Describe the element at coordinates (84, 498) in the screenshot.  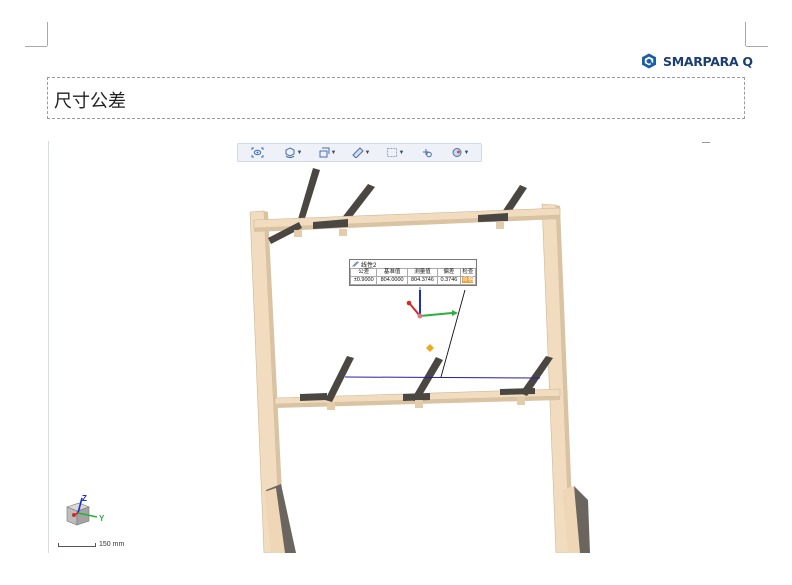
I see `triad-label-z: Z` at that location.